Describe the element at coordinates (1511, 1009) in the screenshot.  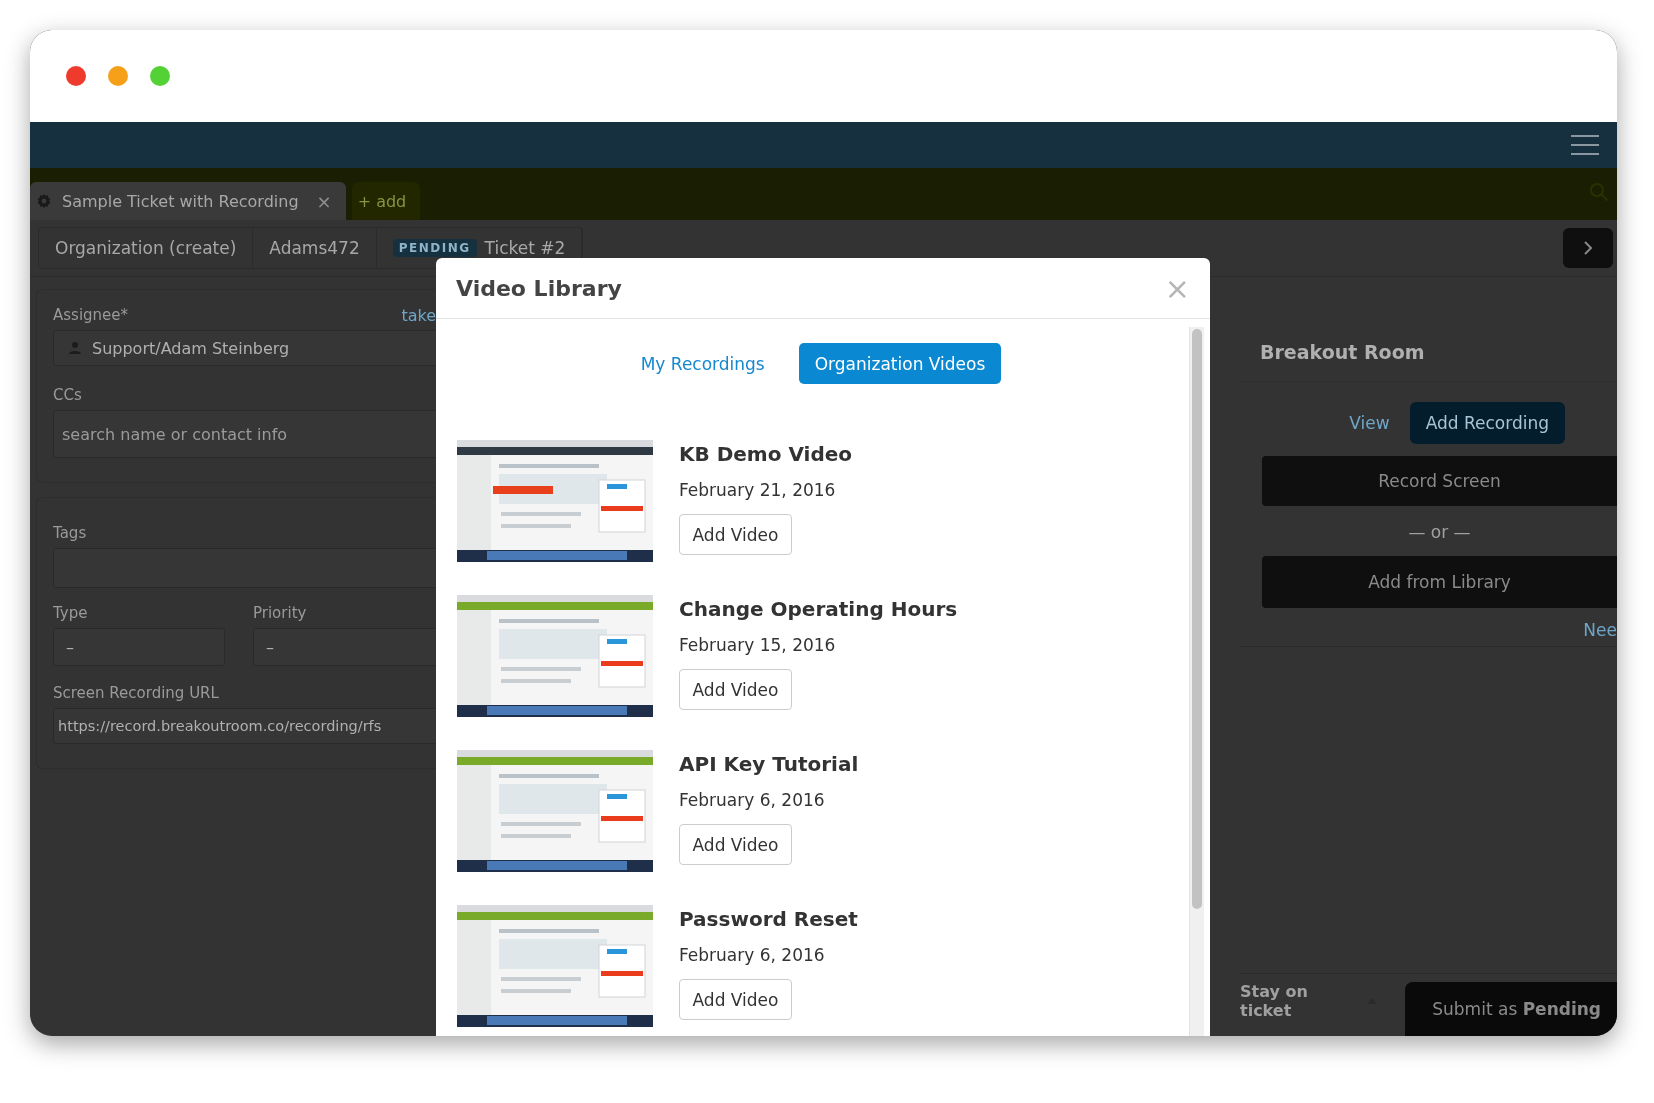
I see `submit-button: Submit as Pending` at that location.